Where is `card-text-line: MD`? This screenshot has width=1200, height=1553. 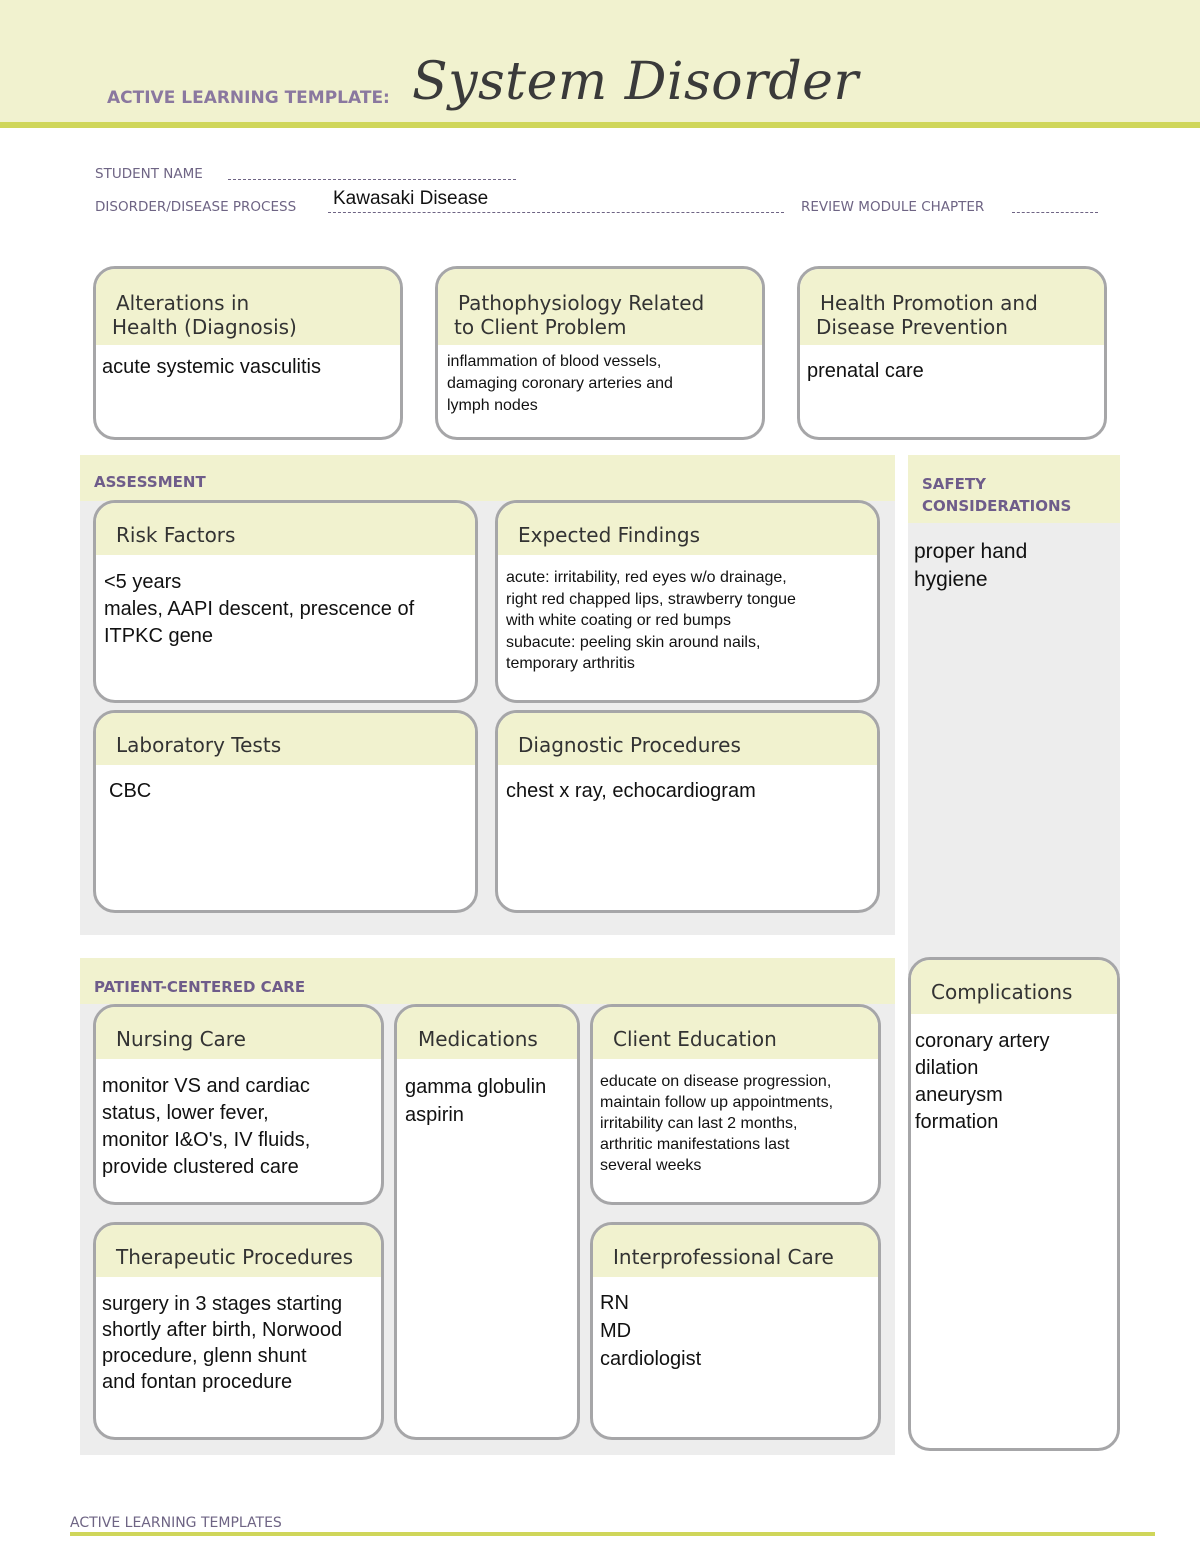
card-text-line: MD is located at coordinates (616, 1331).